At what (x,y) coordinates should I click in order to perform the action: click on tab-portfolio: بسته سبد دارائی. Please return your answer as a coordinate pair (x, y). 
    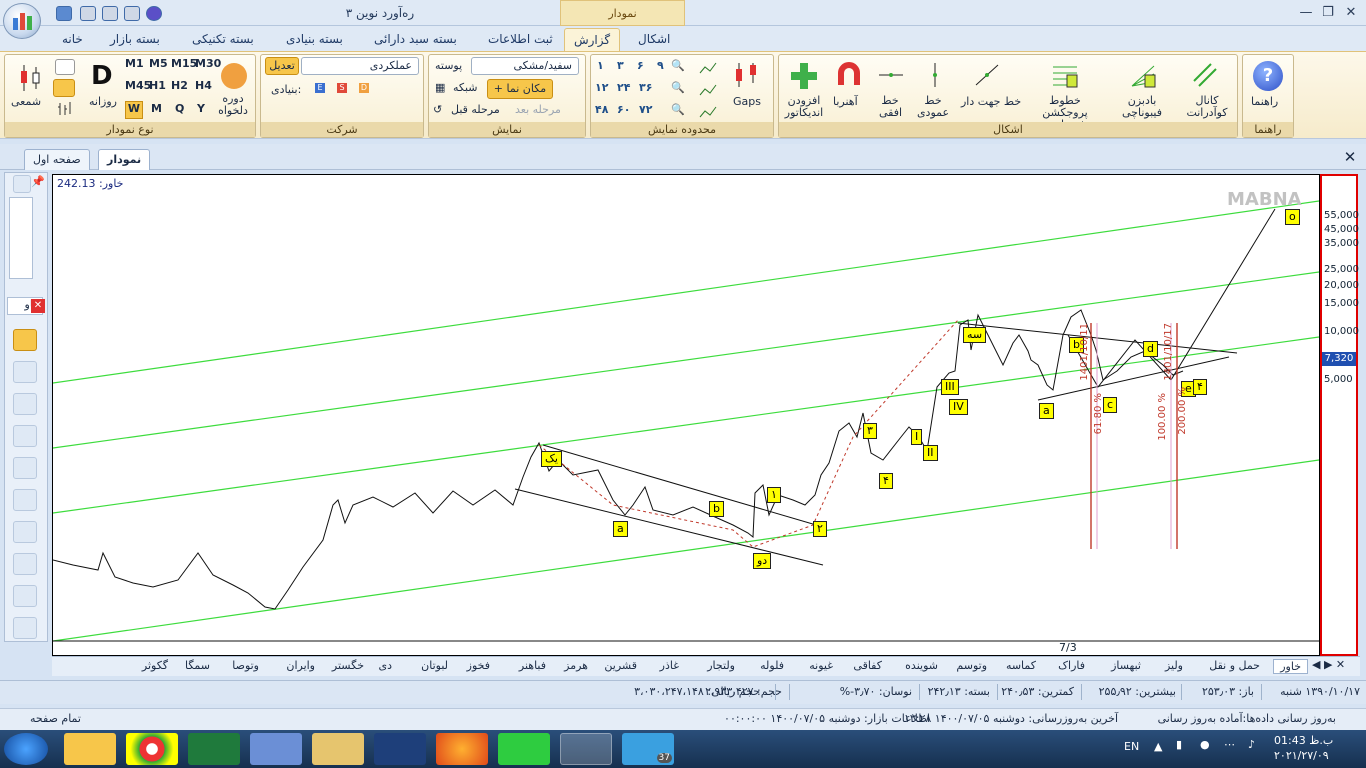
    Looking at the image, I should click on (415, 39).